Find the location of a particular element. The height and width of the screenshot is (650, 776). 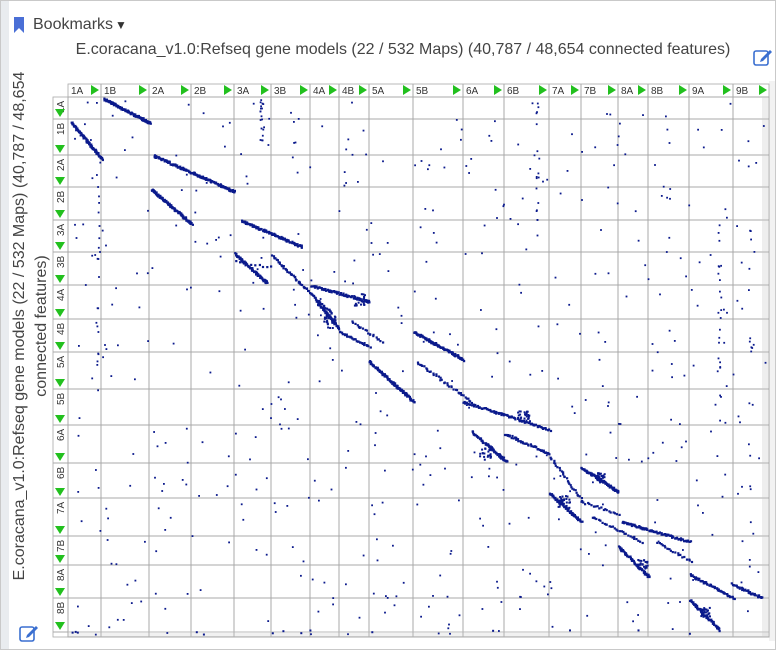

y-chromosome-label: 6A is located at coordinates (61, 434).